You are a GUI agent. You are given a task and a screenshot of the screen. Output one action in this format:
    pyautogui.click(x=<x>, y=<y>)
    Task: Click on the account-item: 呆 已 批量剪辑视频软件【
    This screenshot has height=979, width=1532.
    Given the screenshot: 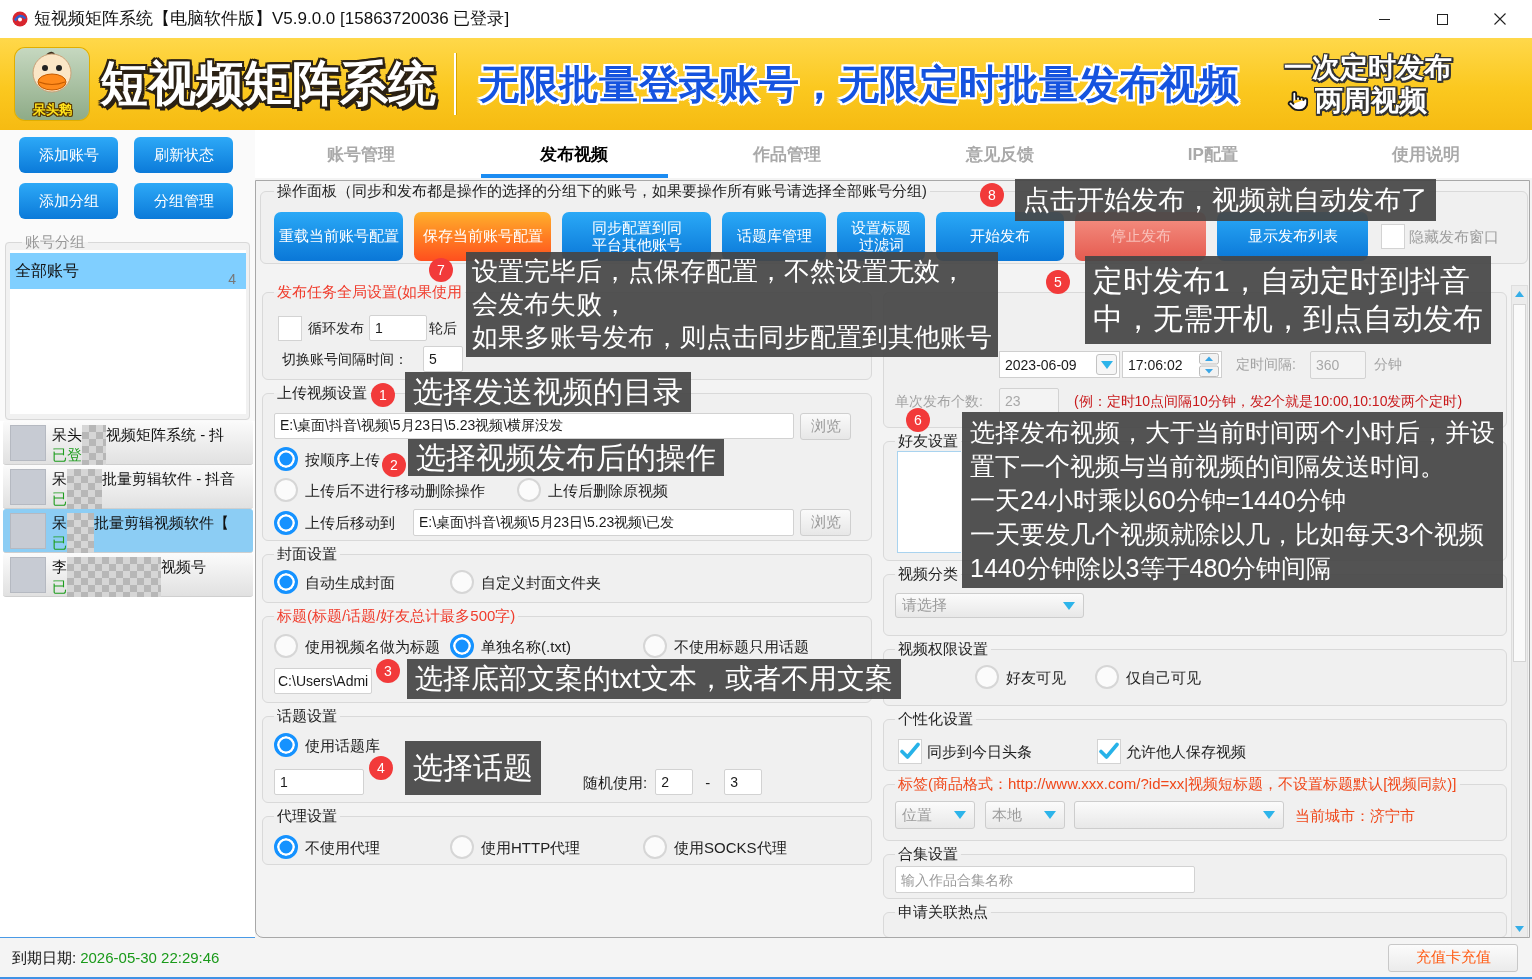 What is the action you would take?
    pyautogui.click(x=128, y=531)
    